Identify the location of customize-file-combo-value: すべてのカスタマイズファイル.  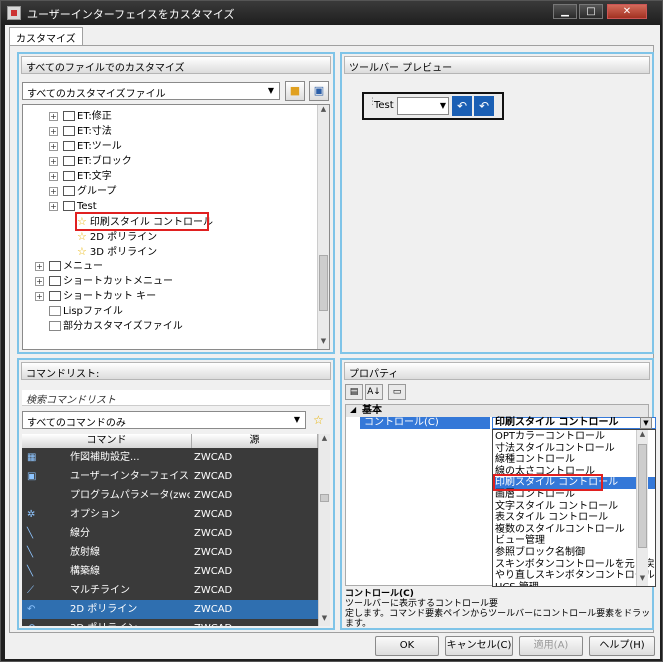
(96, 94).